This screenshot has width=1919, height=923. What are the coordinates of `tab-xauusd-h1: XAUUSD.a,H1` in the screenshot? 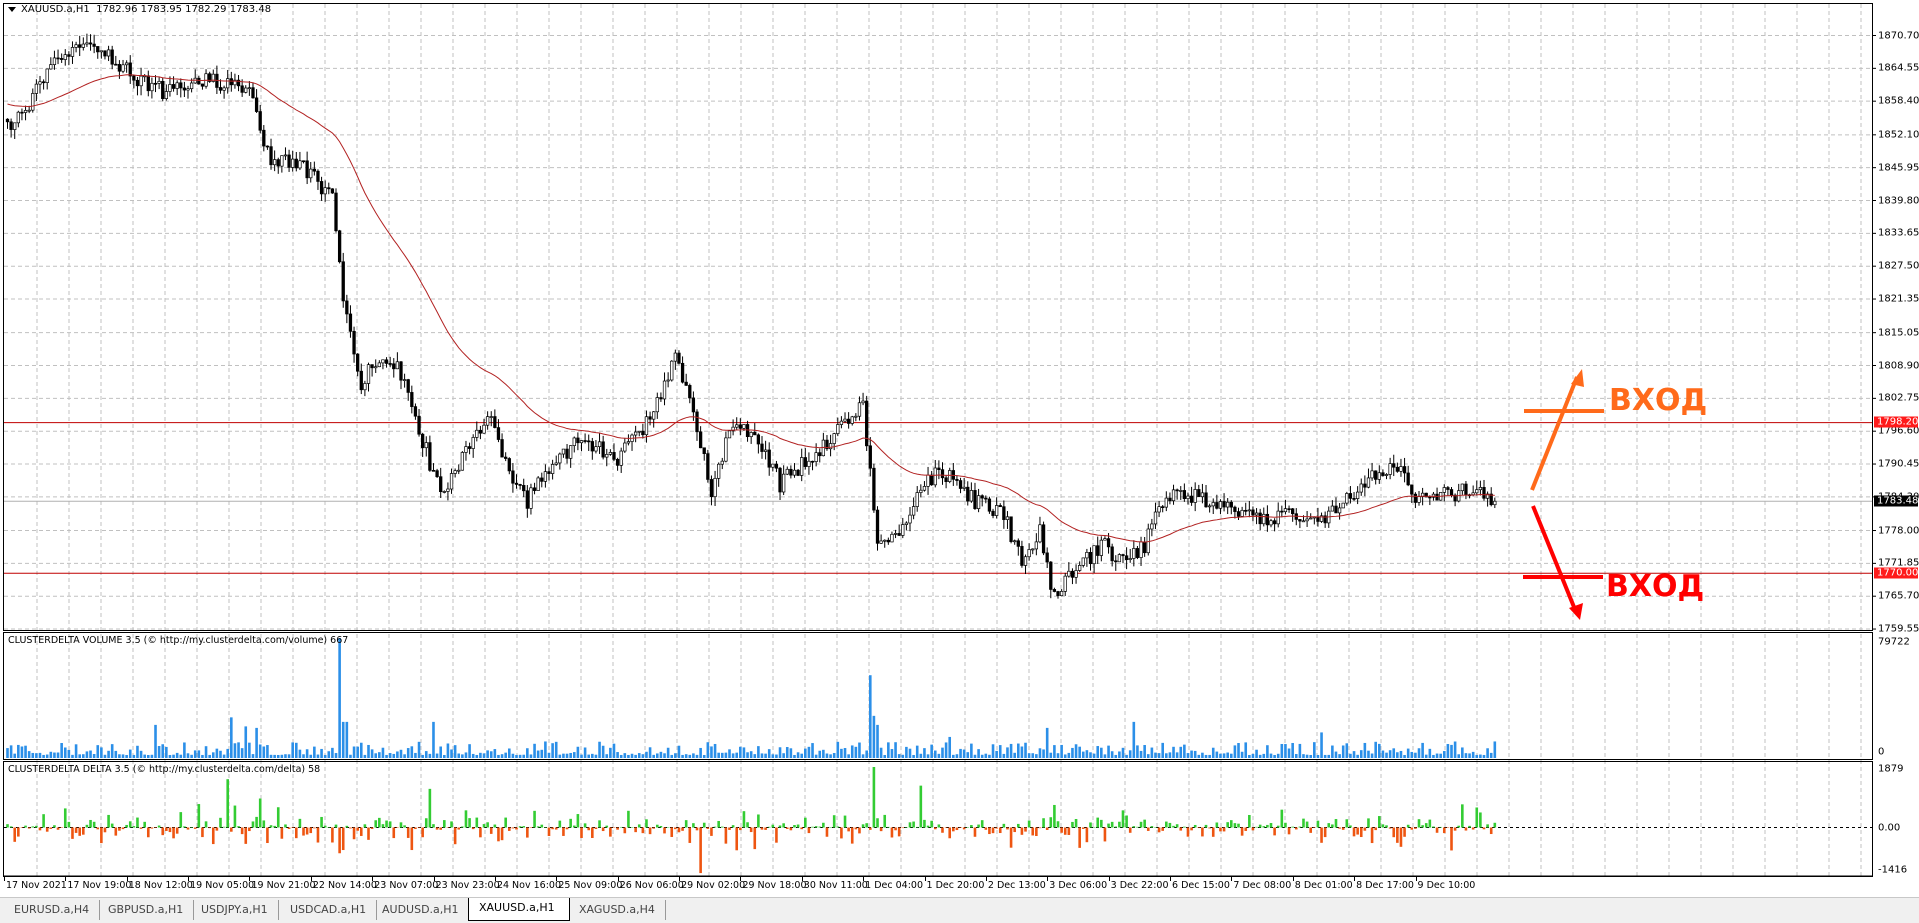 It's located at (519, 909).